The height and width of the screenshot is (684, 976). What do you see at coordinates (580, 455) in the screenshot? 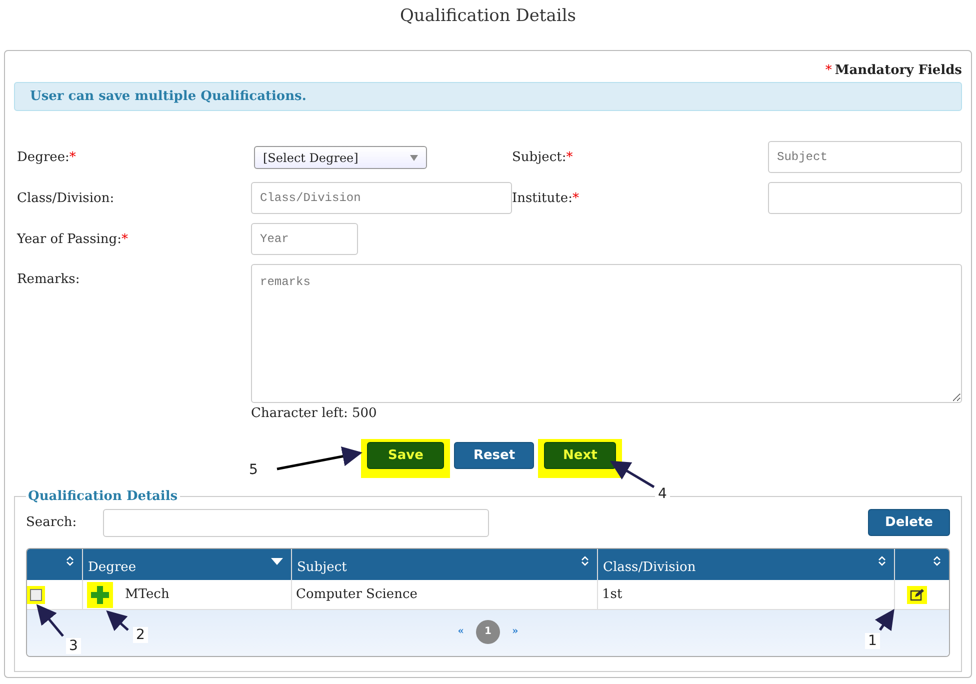
I see `form-button: Next` at bounding box center [580, 455].